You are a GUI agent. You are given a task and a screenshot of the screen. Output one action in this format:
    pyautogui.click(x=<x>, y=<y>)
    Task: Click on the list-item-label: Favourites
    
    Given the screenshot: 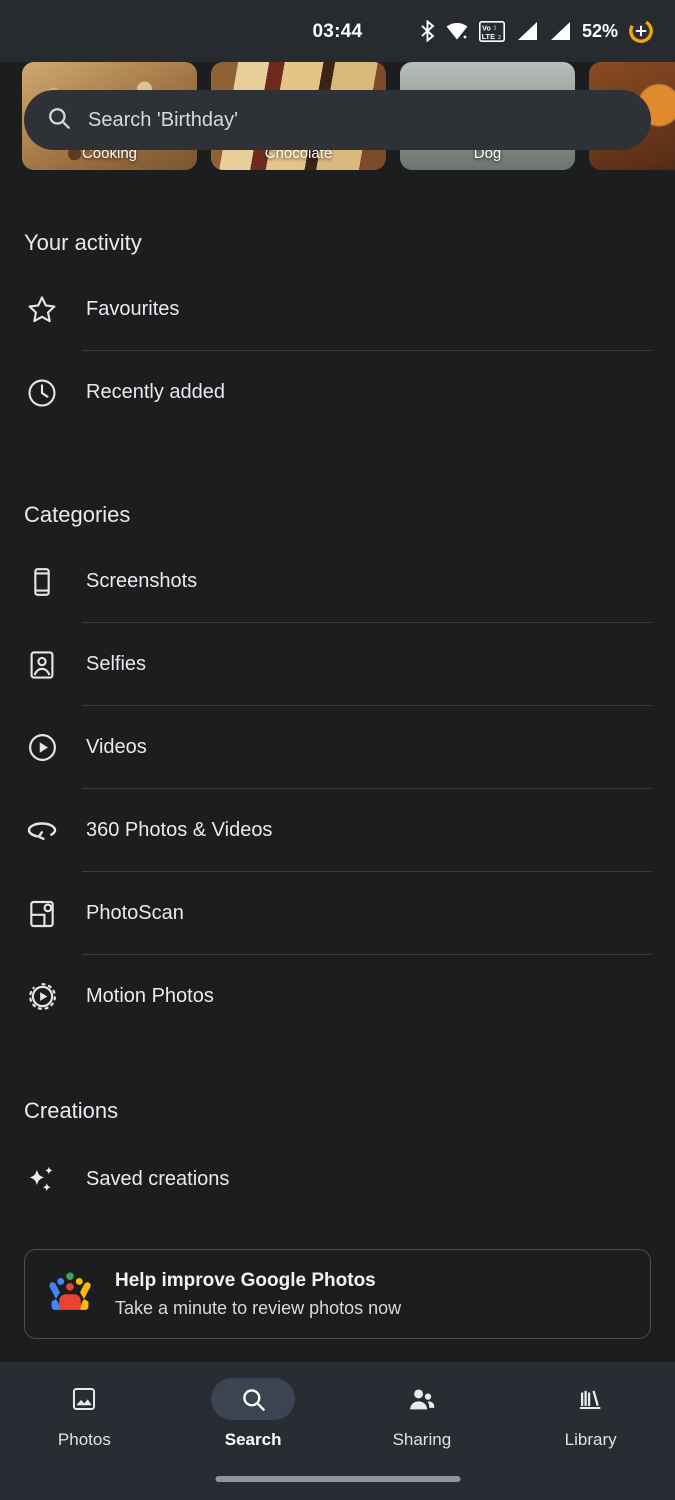 What is the action you would take?
    pyautogui.click(x=133, y=309)
    